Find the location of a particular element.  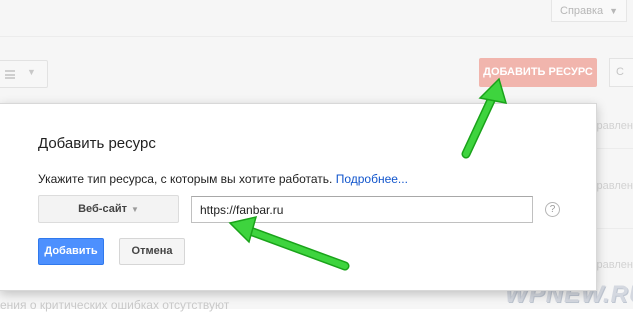

edge-button: С is located at coordinates (621, 72).